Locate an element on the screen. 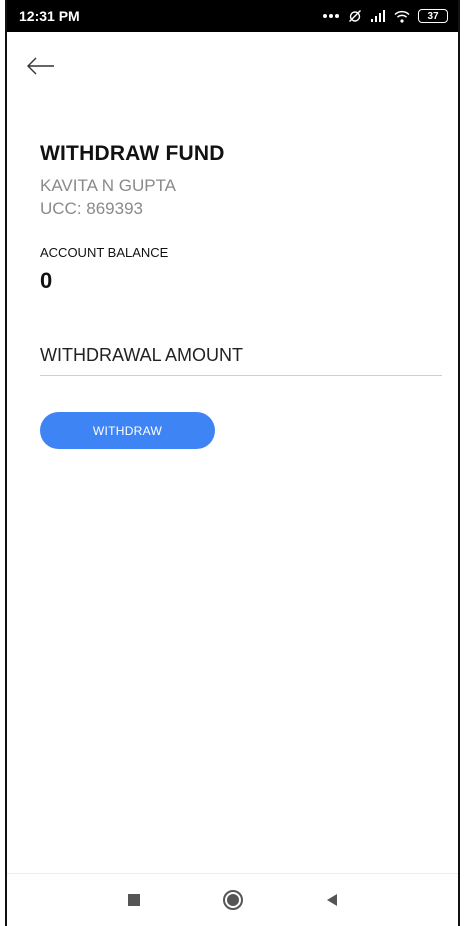 This screenshot has height=926, width=465. back-button is located at coordinates (41, 66).